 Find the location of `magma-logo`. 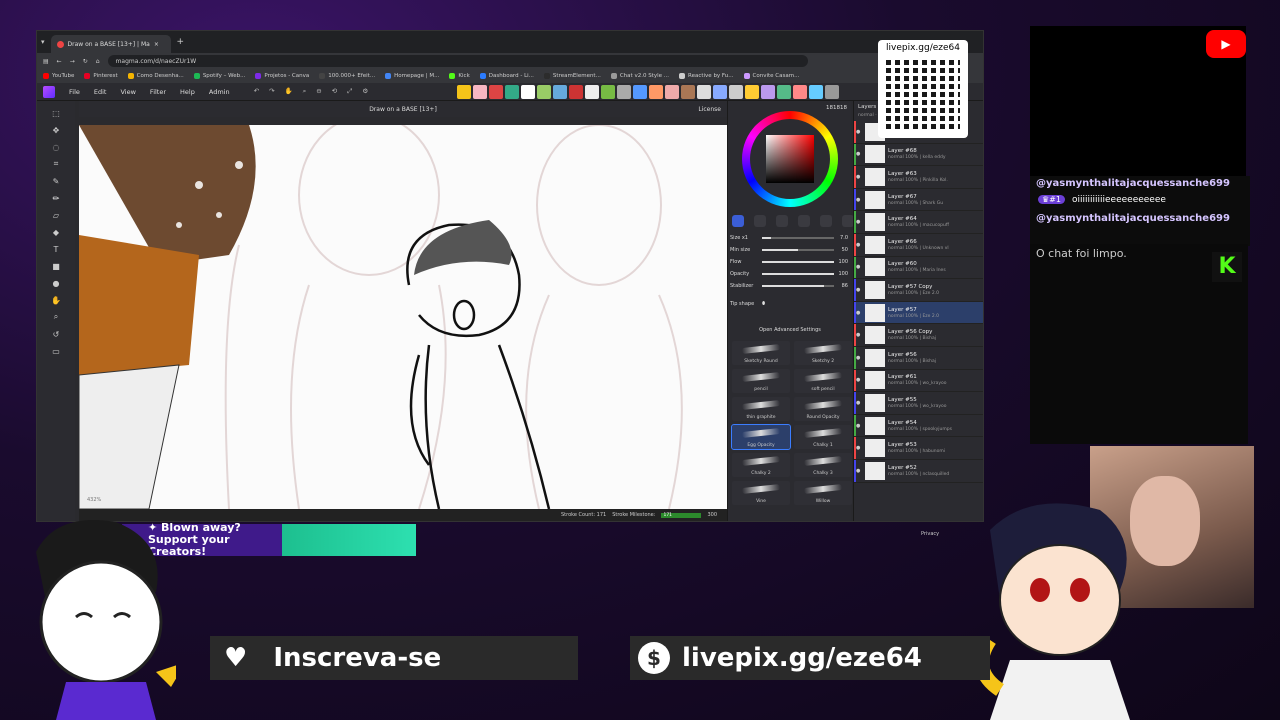

magma-logo is located at coordinates (49, 91).